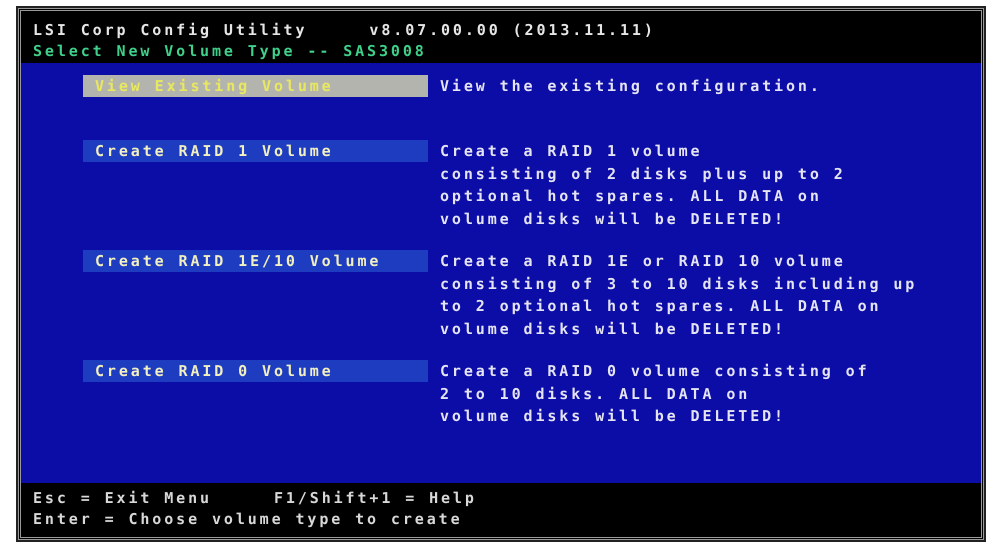 The height and width of the screenshot is (550, 990). Describe the element at coordinates (248, 519) in the screenshot. I see `key-hint: Enter = Choose volume type to create` at that location.